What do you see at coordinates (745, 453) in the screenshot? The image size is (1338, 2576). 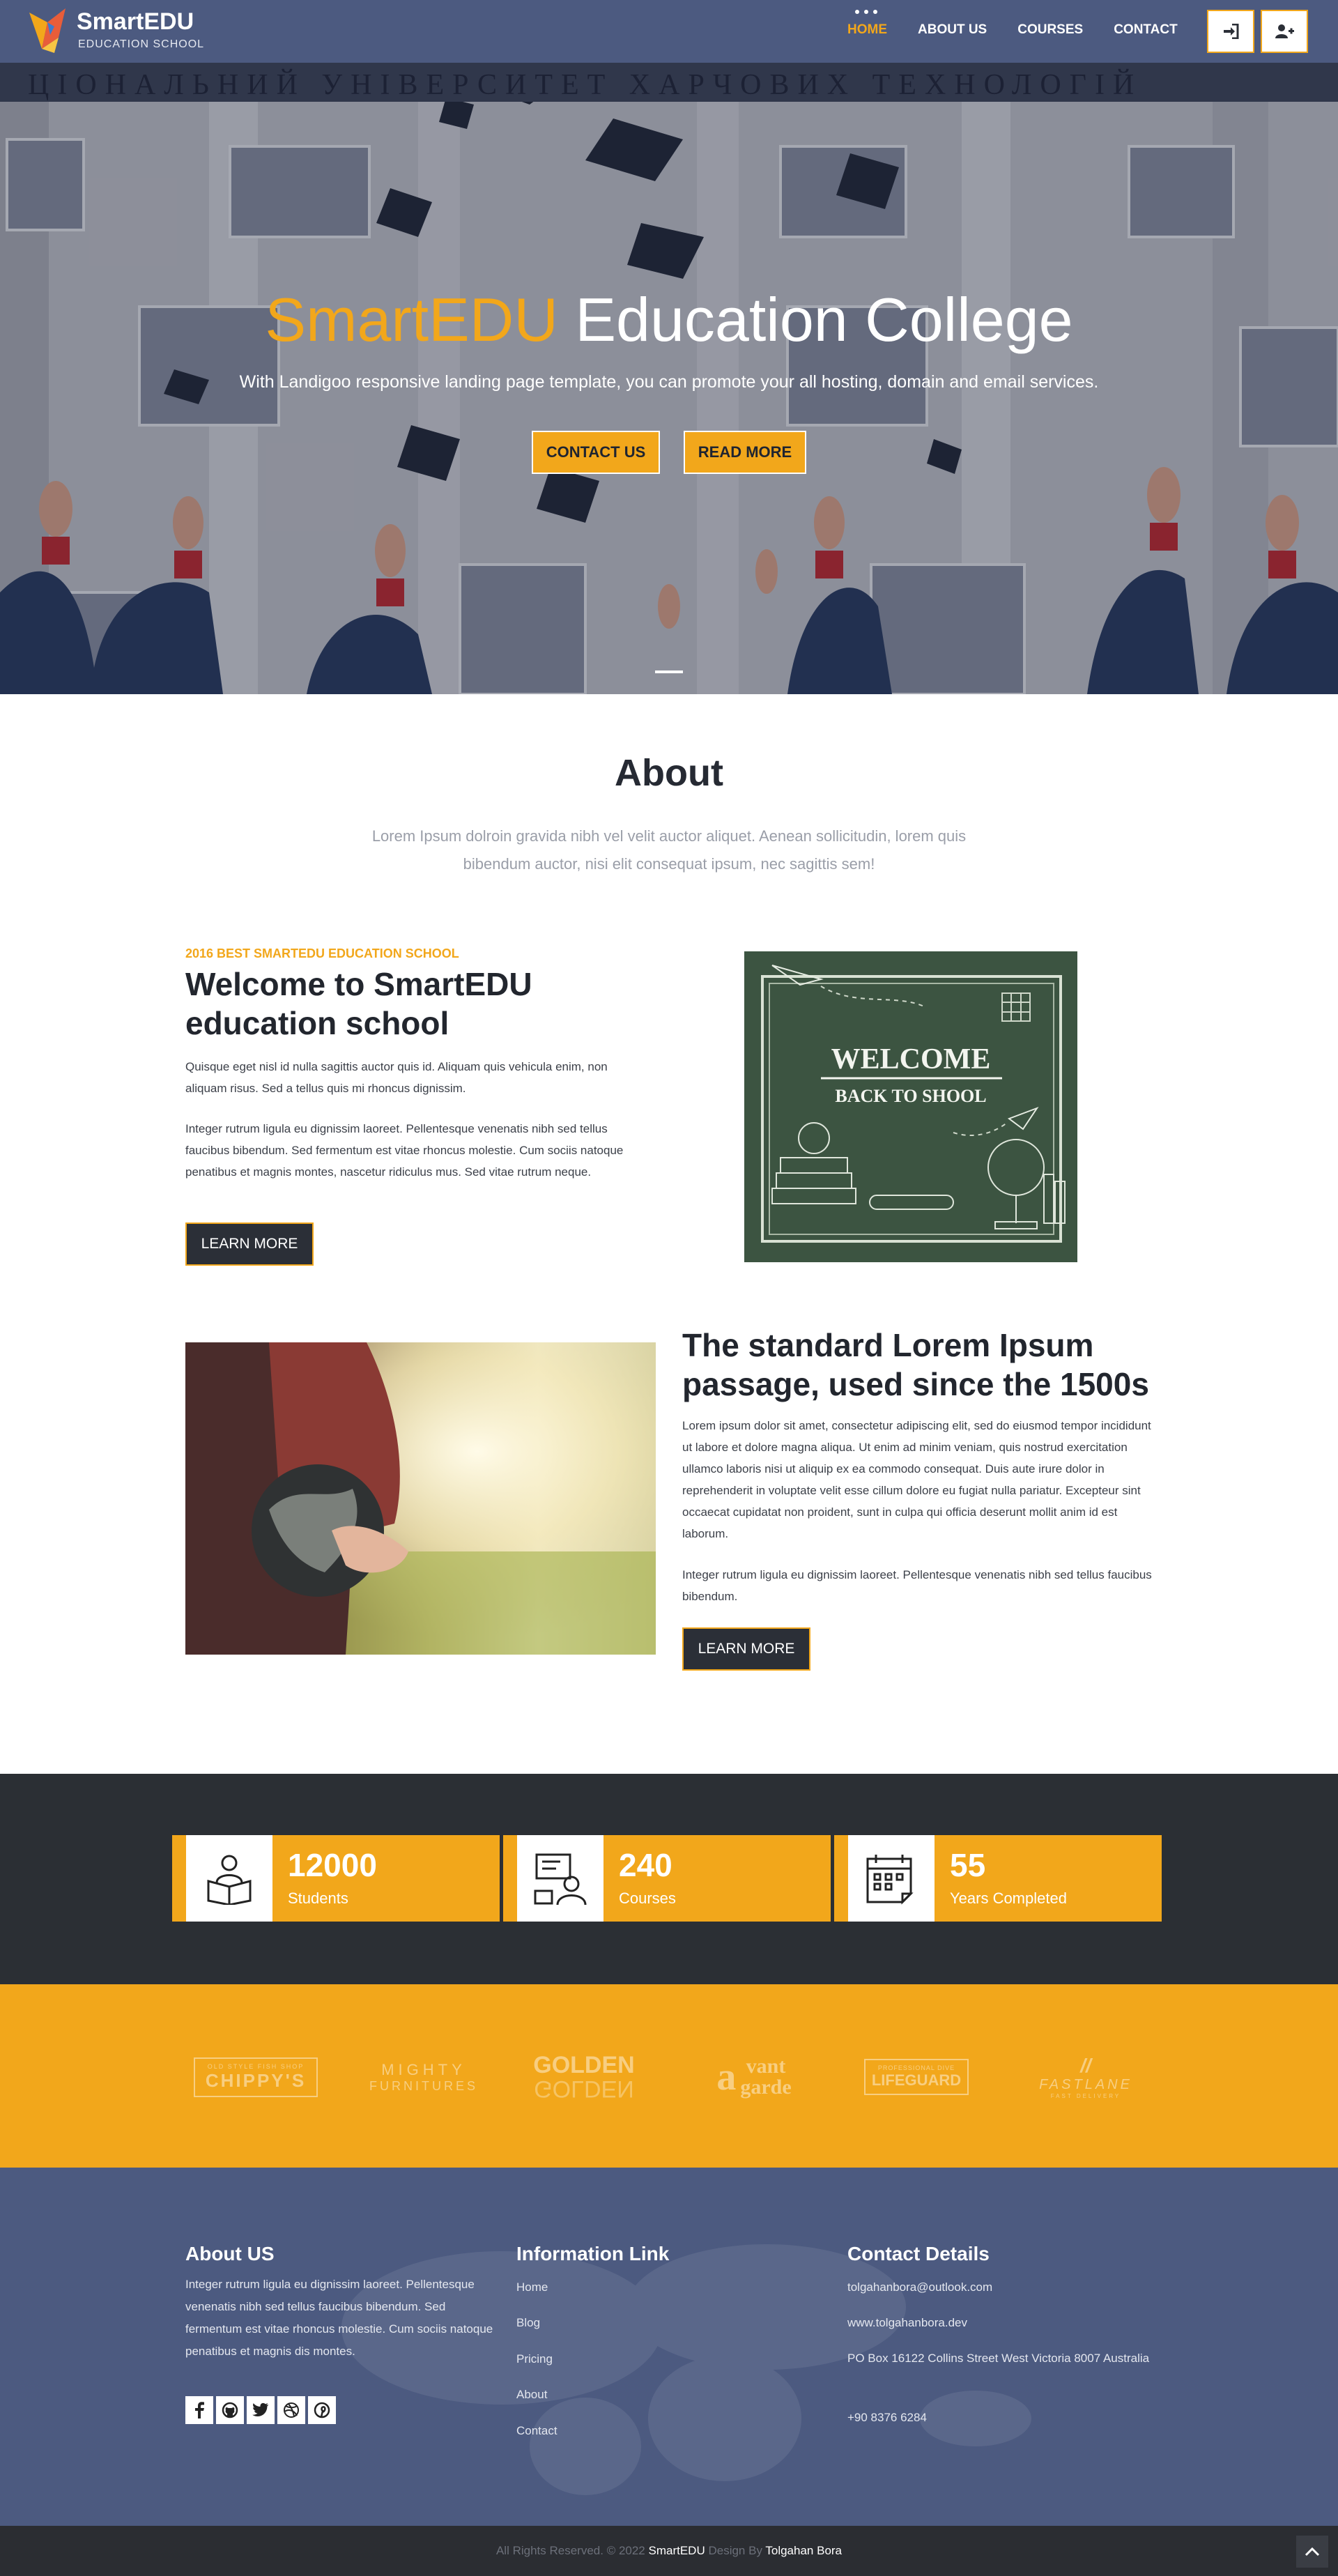 I see `read-more-button: READ MORE` at bounding box center [745, 453].